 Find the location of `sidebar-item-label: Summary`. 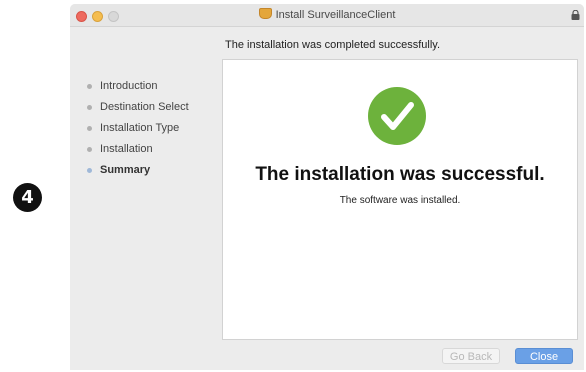

sidebar-item-label: Summary is located at coordinates (125, 170).